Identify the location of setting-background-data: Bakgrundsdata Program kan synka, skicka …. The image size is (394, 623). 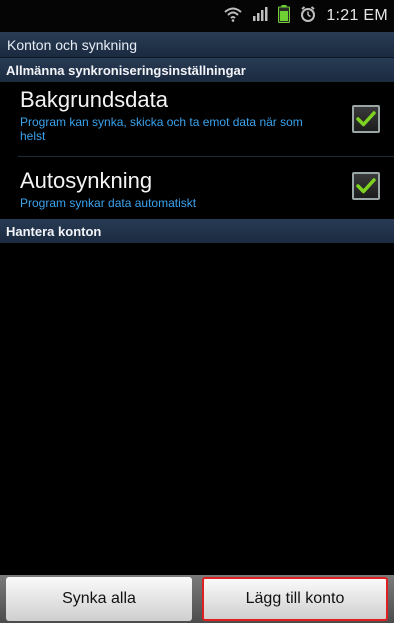
(197, 115).